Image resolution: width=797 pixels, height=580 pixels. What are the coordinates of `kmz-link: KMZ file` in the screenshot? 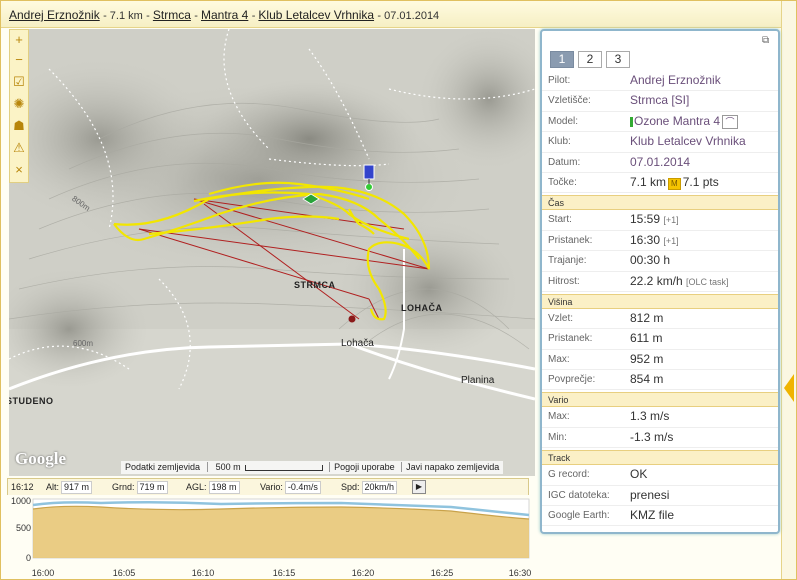 It's located at (652, 515).